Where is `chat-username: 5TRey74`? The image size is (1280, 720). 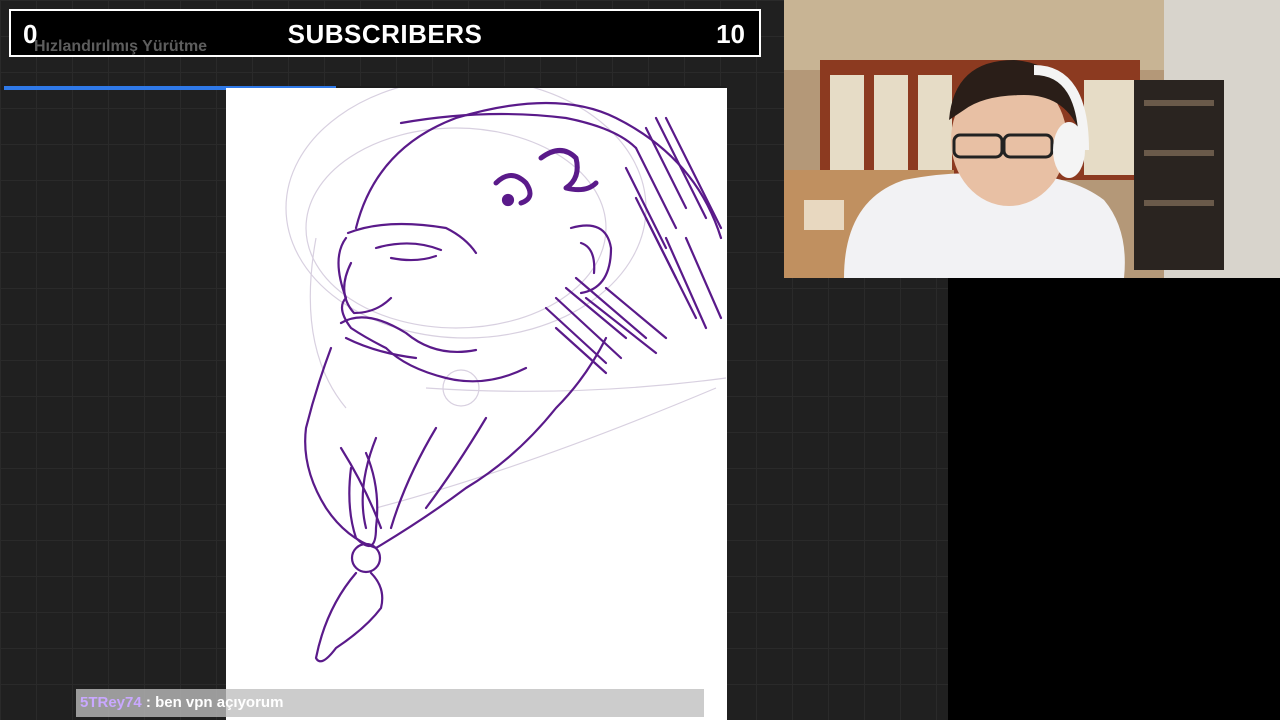 chat-username: 5TRey74 is located at coordinates (111, 702).